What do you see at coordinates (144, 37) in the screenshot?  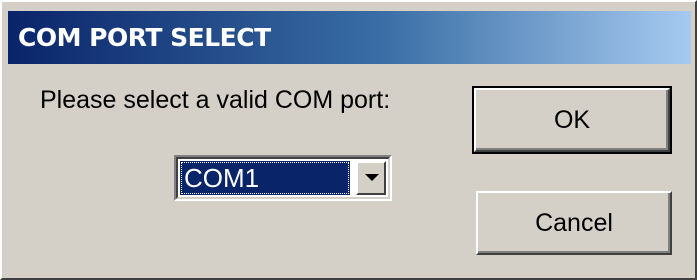 I see `window-title: COM PORT SELECT` at bounding box center [144, 37].